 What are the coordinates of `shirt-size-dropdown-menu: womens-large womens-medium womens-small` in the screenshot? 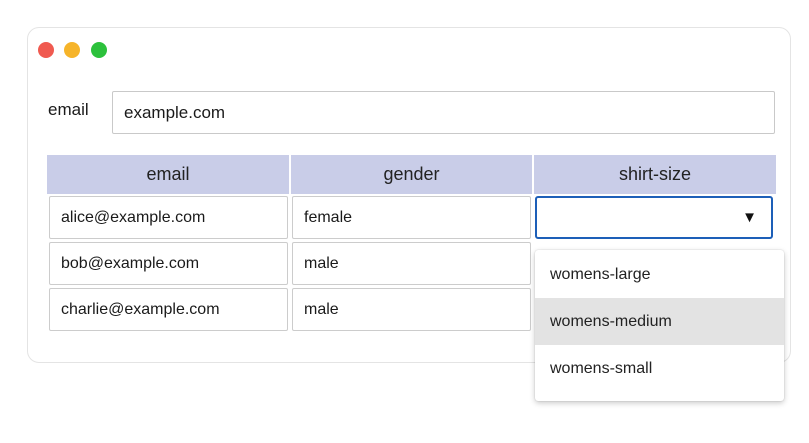 It's located at (659, 325).